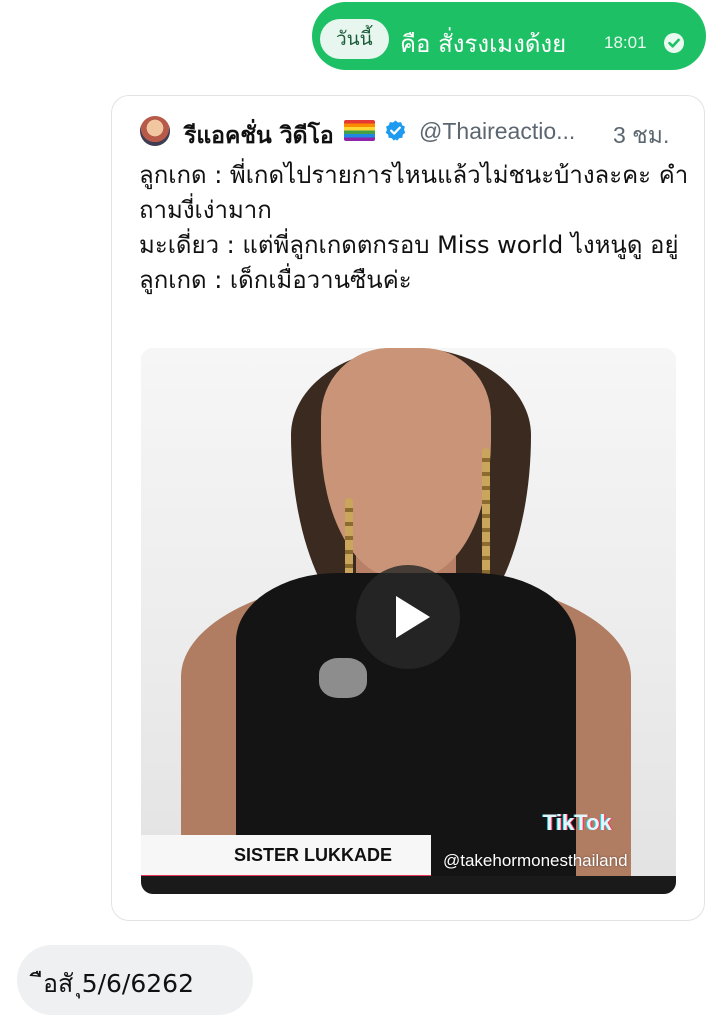 The height and width of the screenshot is (1024, 720). Describe the element at coordinates (486, 518) in the screenshot. I see `earring` at that location.